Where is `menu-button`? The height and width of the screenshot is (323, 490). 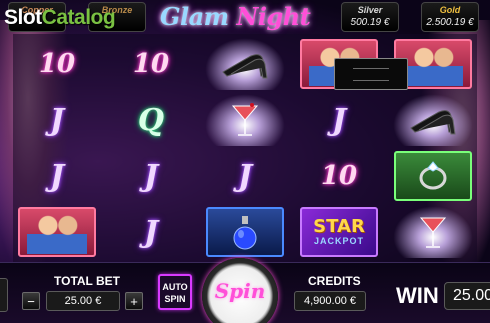
menu-button is located at coordinates (4, 295).